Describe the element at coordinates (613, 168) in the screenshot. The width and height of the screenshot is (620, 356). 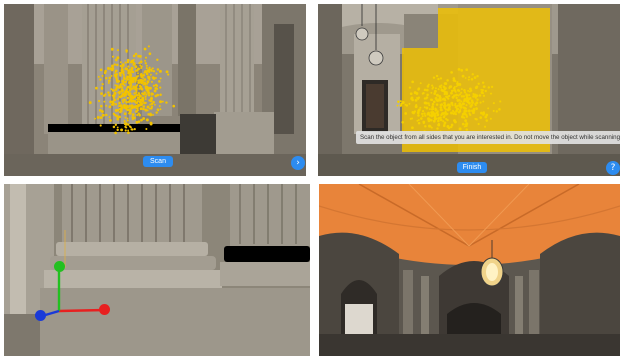
I see `info-icon: ?` at that location.